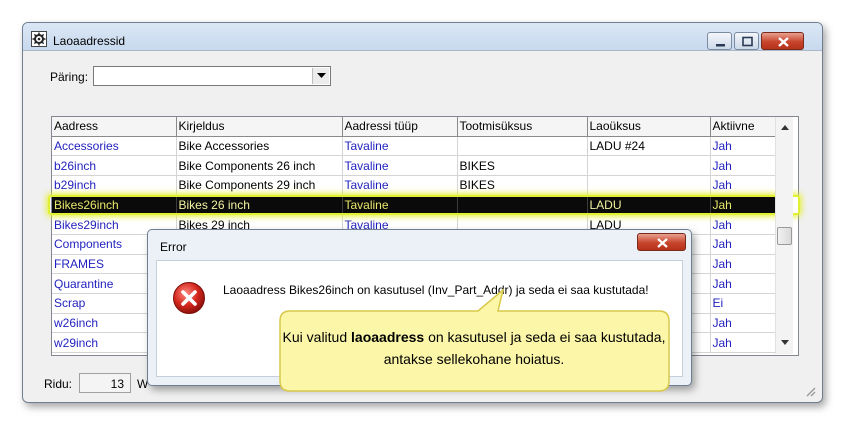  What do you see at coordinates (785, 342) in the screenshot?
I see `scroll-down-icon` at bounding box center [785, 342].